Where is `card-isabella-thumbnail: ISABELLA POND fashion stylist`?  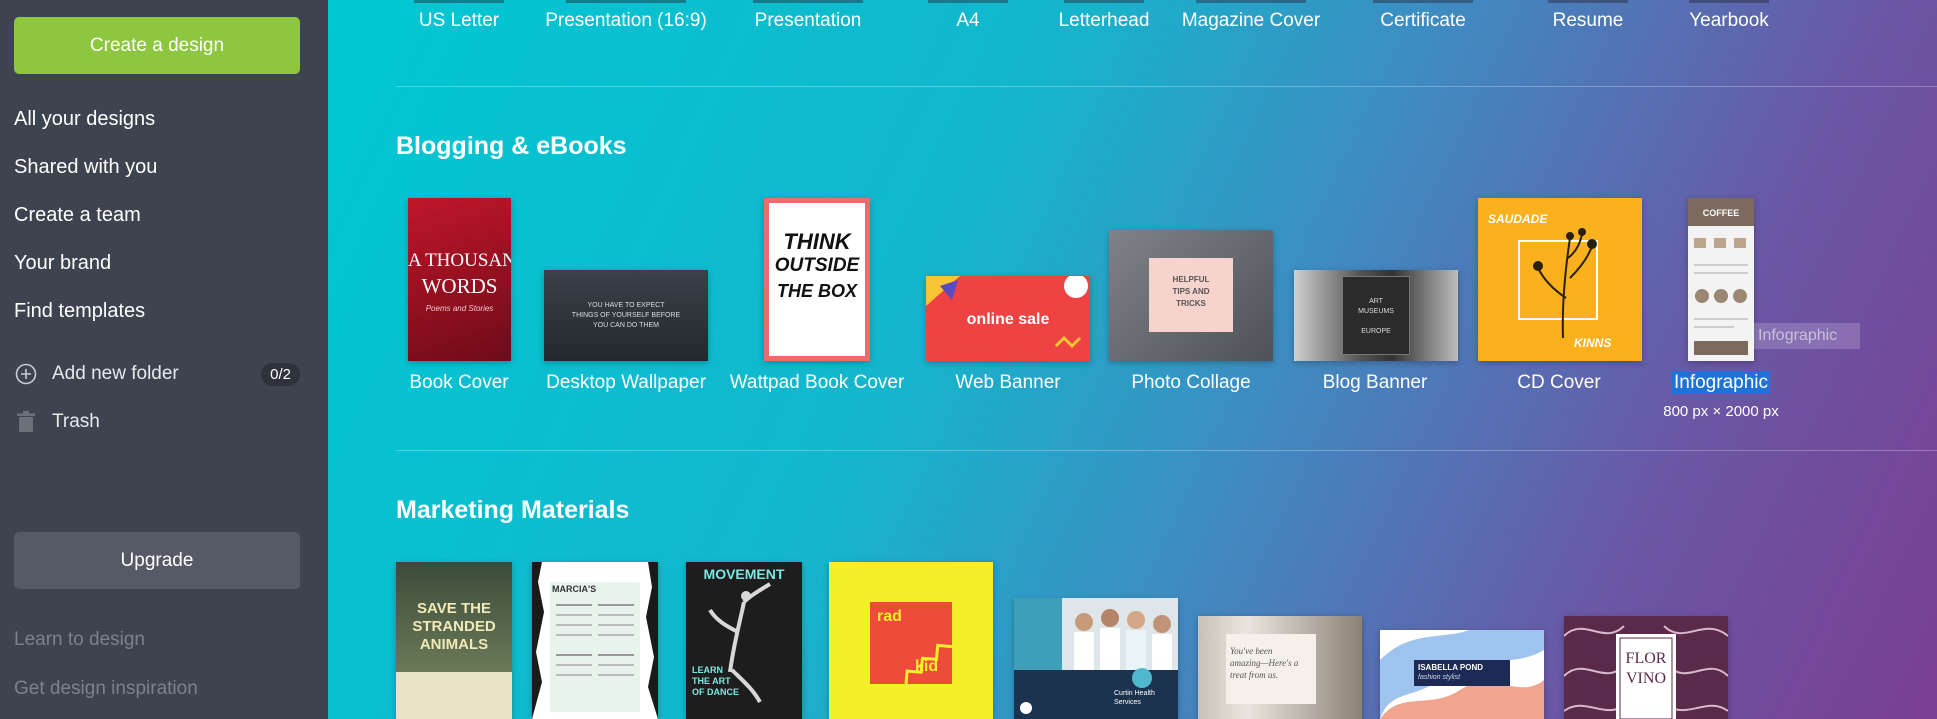 card-isabella-thumbnail: ISABELLA POND fashion stylist is located at coordinates (1462, 674).